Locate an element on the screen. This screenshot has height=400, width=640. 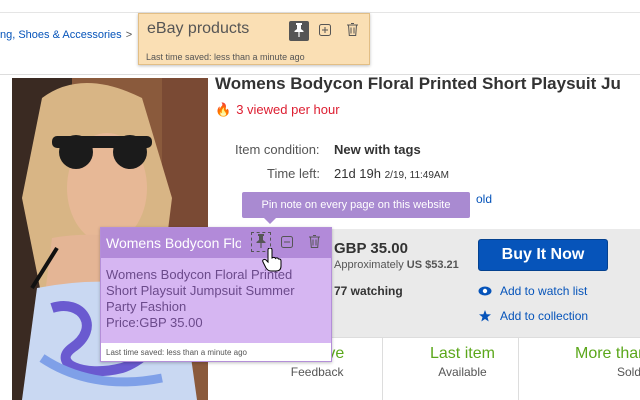
approx-value: US $53.21 is located at coordinates (432, 265).